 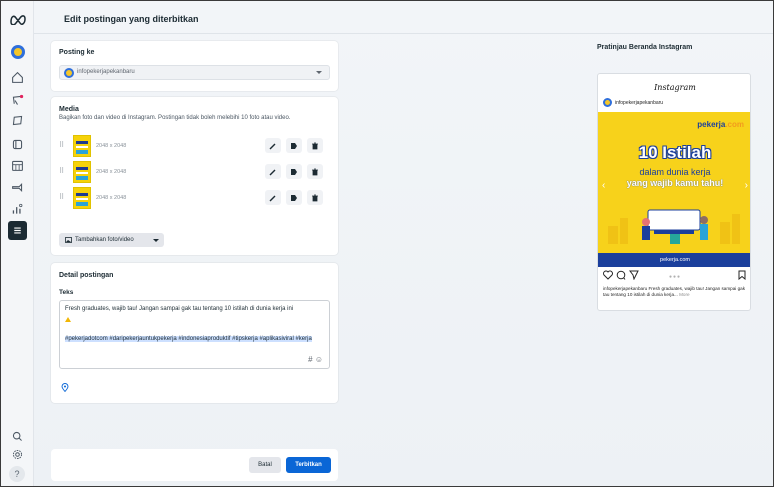 What do you see at coordinates (674, 226) in the screenshot?
I see `post-illustration` at bounding box center [674, 226].